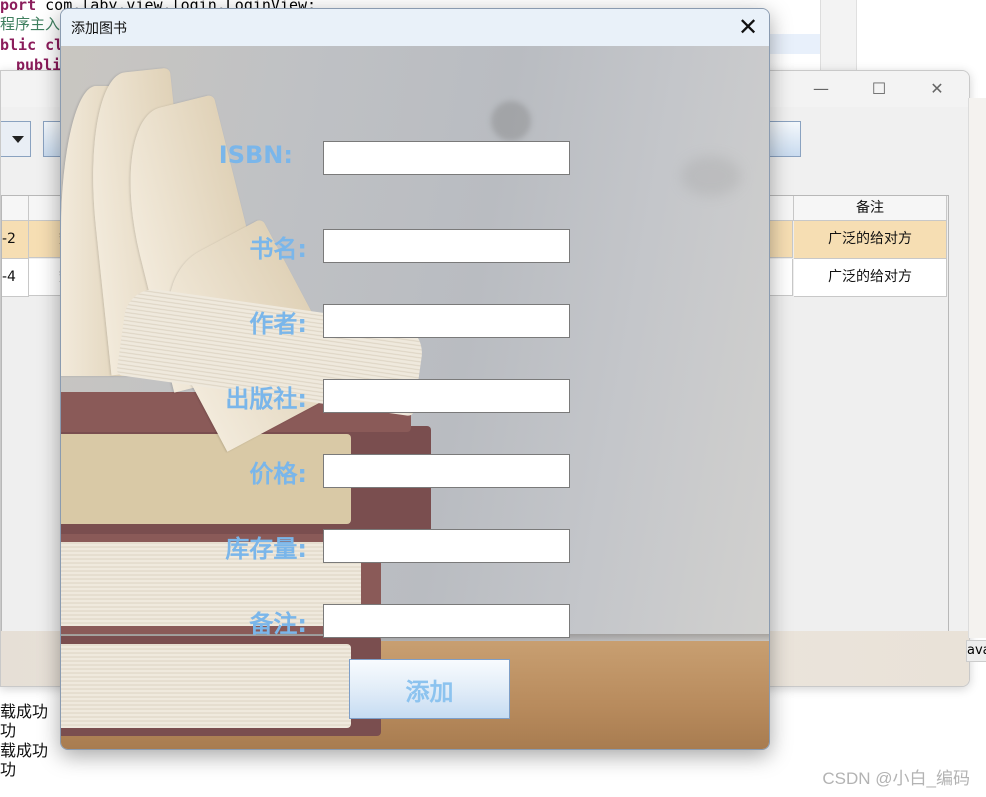 Image resolution: width=986 pixels, height=797 pixels. Describe the element at coordinates (446, 321) in the screenshot. I see `author-field` at that location.